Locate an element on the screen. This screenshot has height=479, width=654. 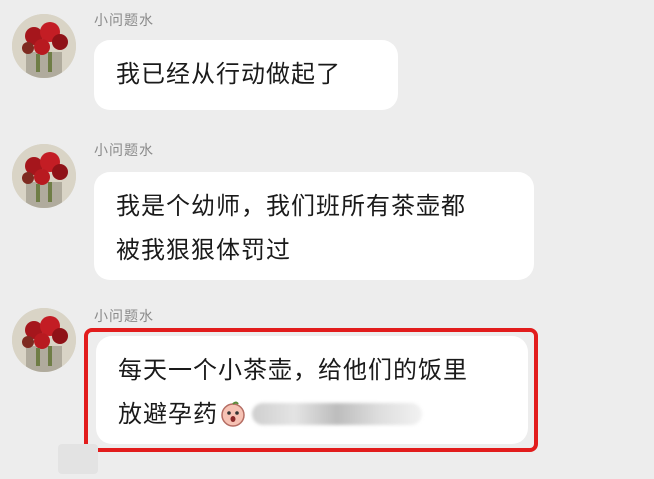
message-text: 放避孕药 is located at coordinates (168, 414).